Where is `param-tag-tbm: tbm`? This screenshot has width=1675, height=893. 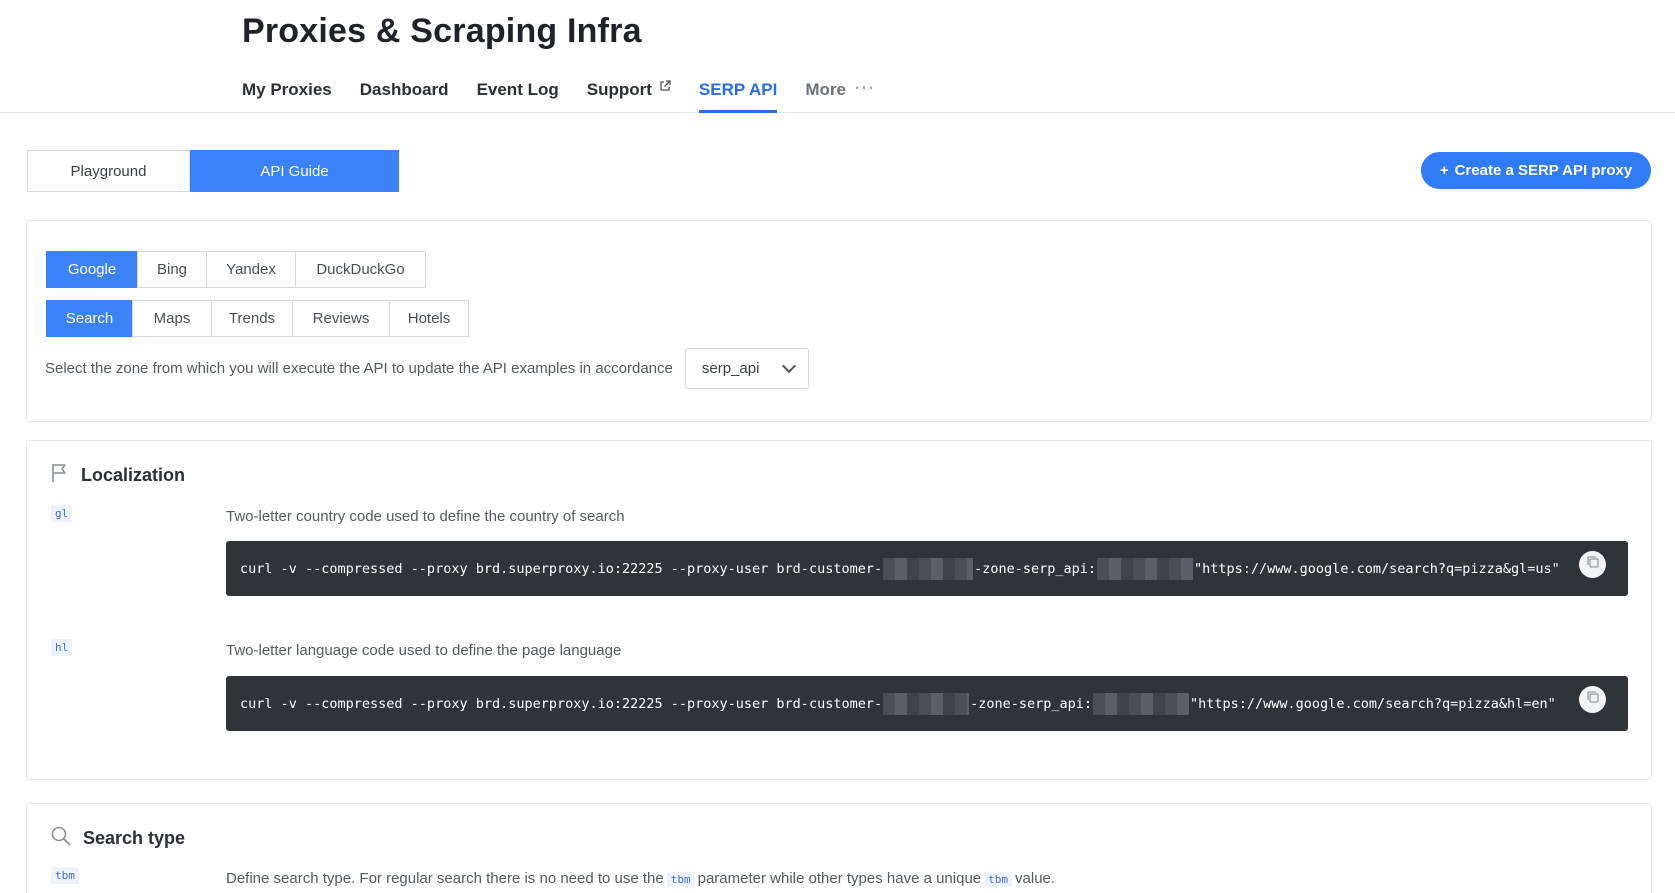
param-tag-tbm: tbm is located at coordinates (65, 875).